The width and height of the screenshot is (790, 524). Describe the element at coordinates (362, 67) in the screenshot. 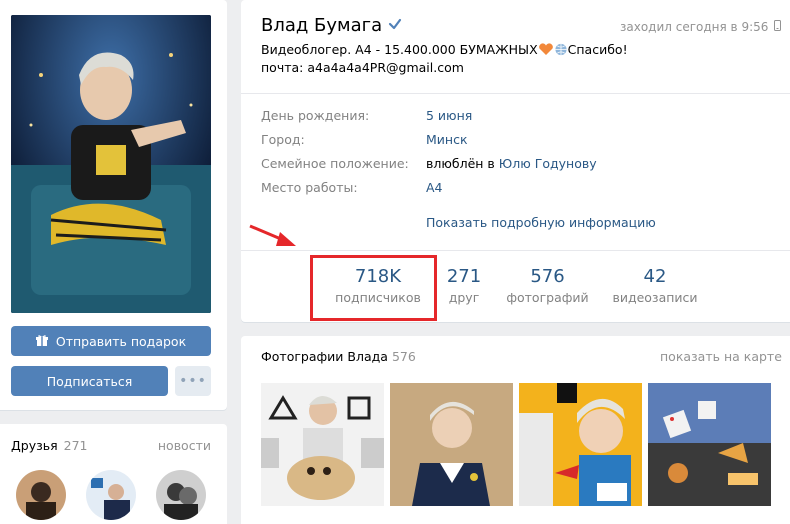

I see `bio-line-2: почта: a4a4a4a4PR@gmail.com` at that location.